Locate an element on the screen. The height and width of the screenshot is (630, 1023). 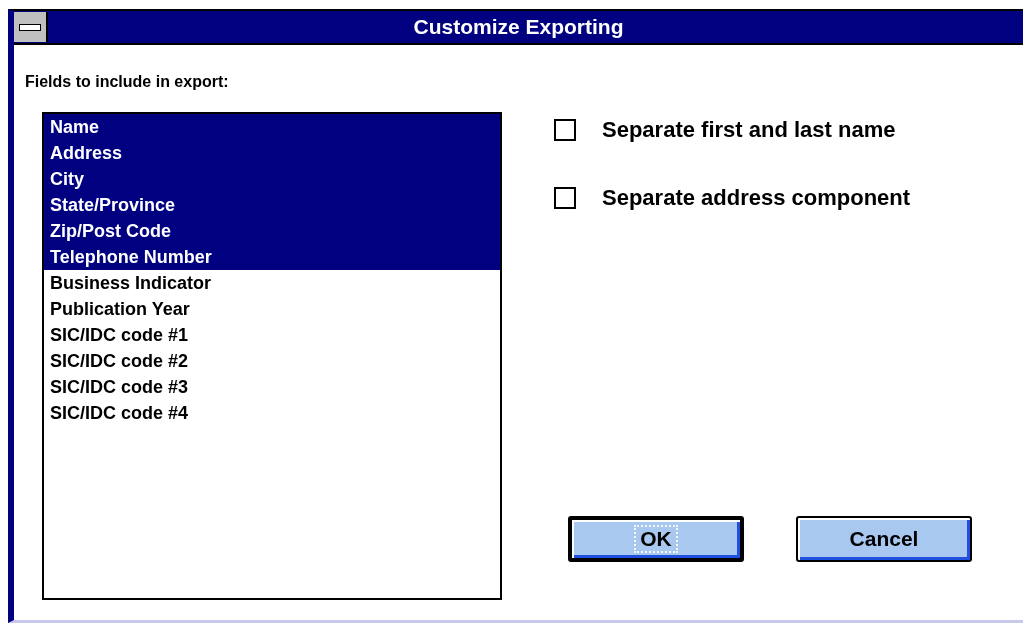
dialog-button: Cancel is located at coordinates (884, 539).